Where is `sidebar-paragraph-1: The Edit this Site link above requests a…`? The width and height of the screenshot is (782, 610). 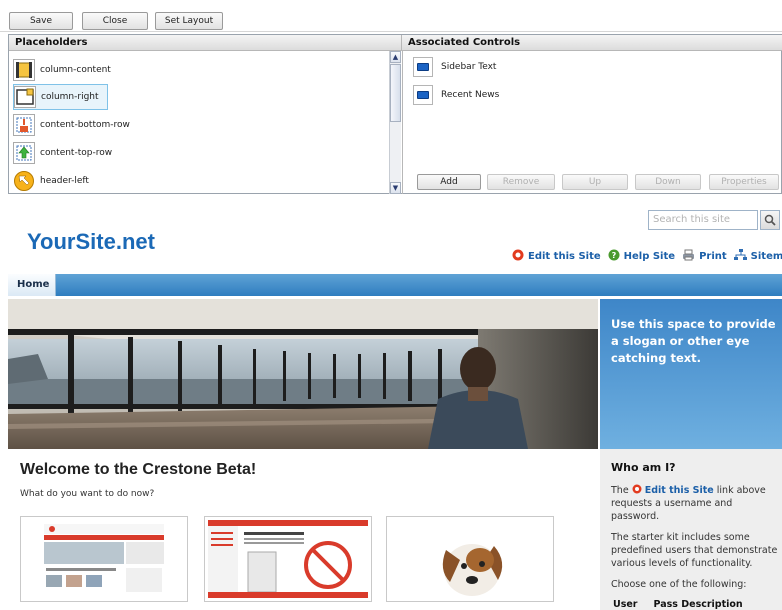
sidebar-paragraph-1: The Edit this Site link above requests a… is located at coordinates (696, 503).